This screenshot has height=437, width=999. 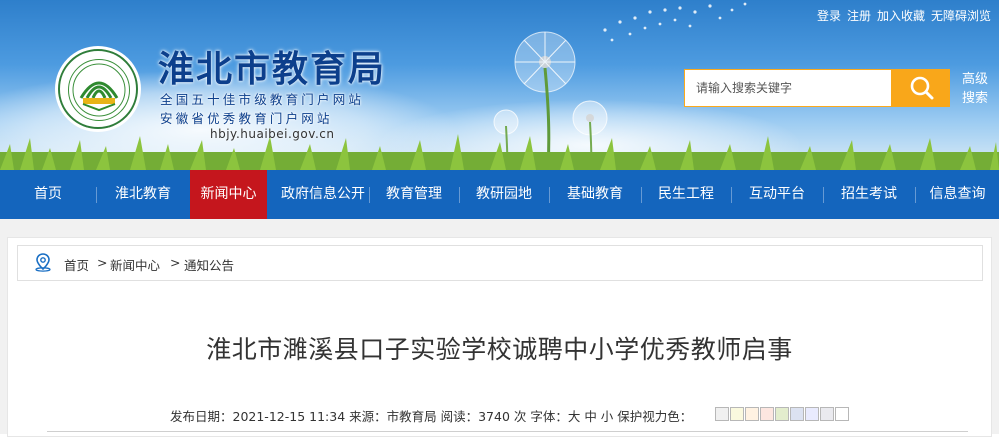 I want to click on nav-item-news-center: 新闻中心, so click(x=228, y=194).